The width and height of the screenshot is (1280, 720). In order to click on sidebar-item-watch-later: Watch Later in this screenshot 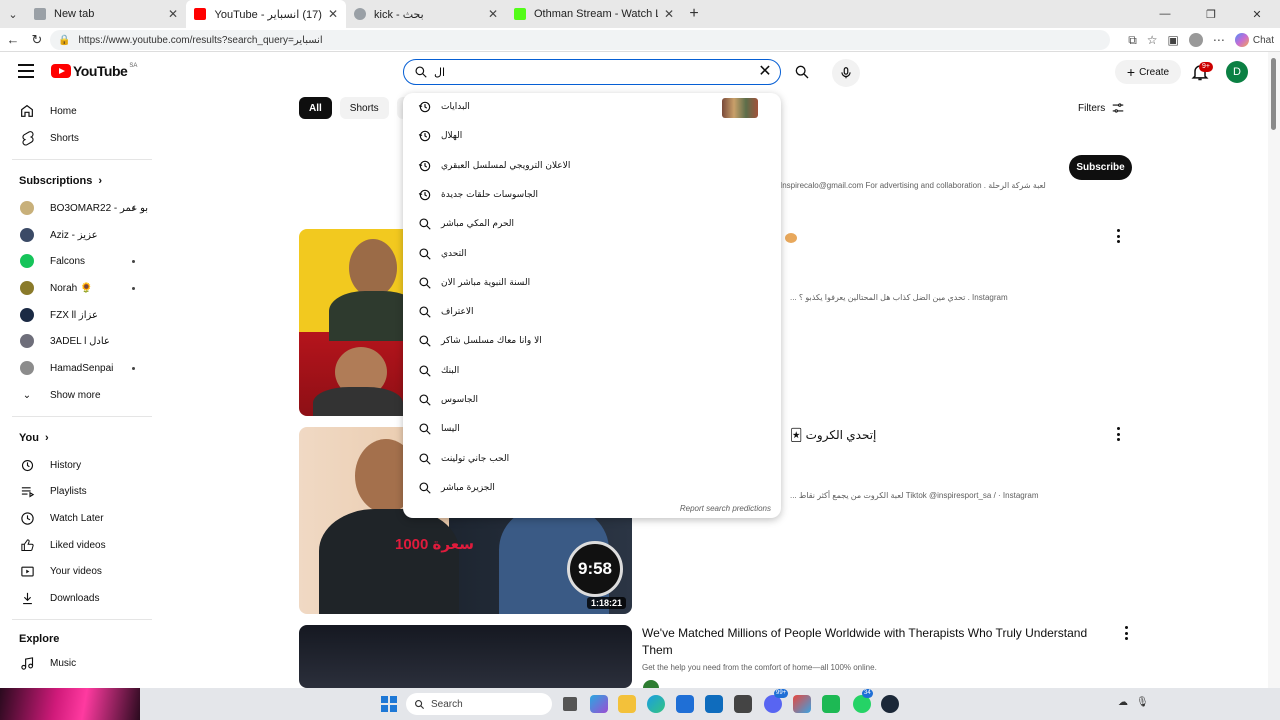, I will do `click(78, 518)`.